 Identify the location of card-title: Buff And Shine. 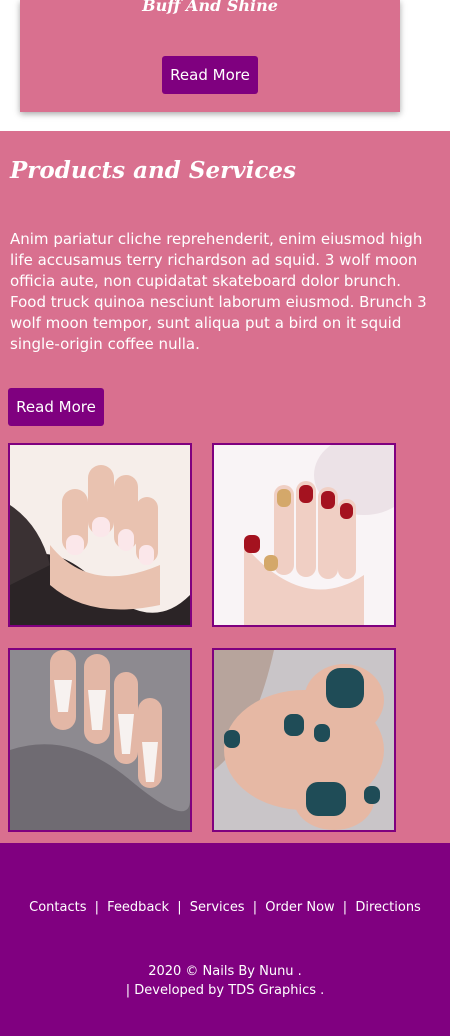
(210, 7).